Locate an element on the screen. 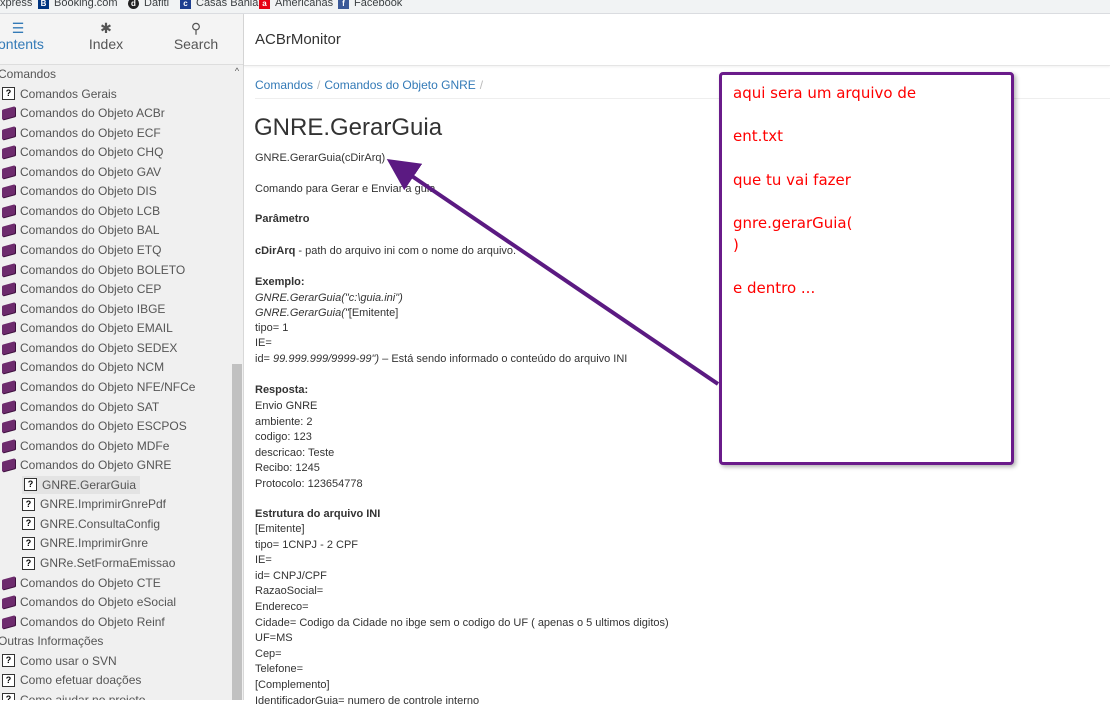 This screenshot has height=708, width=1110. arrow-line is located at coordinates (553, 272).